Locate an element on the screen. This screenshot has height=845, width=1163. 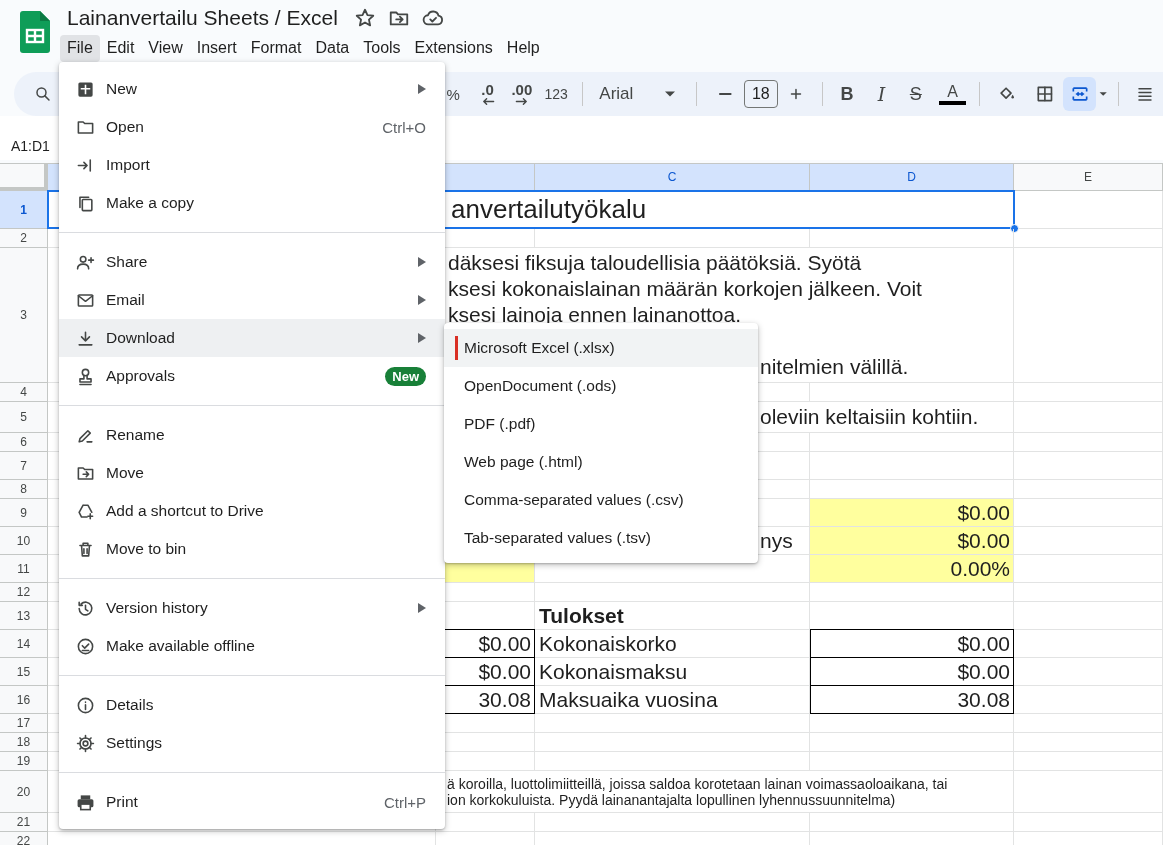
menu-item: Move is located at coordinates (252, 473).